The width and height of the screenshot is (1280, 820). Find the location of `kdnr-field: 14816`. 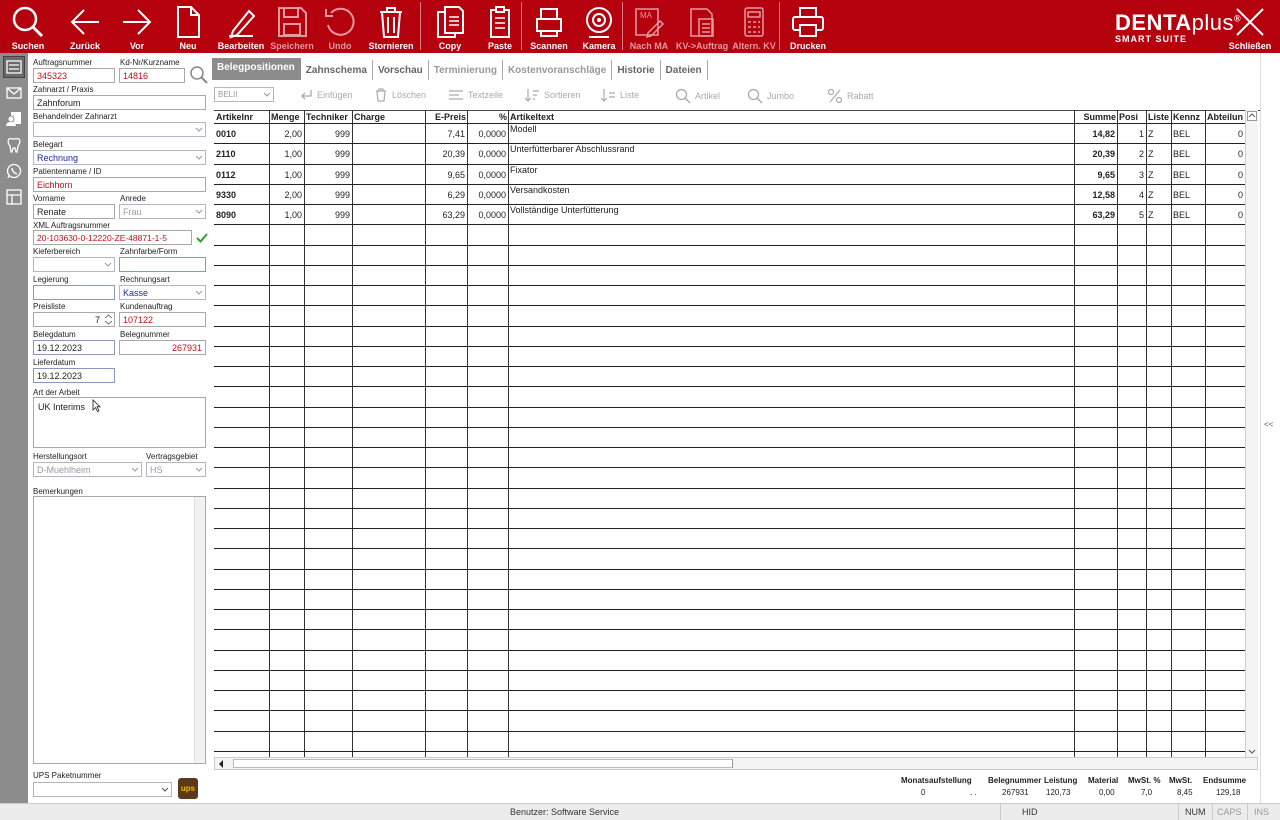

kdnr-field: 14816 is located at coordinates (152, 75).